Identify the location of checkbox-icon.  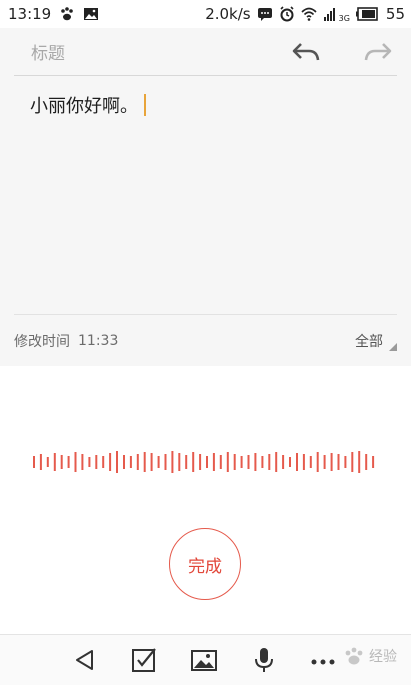
(144, 660).